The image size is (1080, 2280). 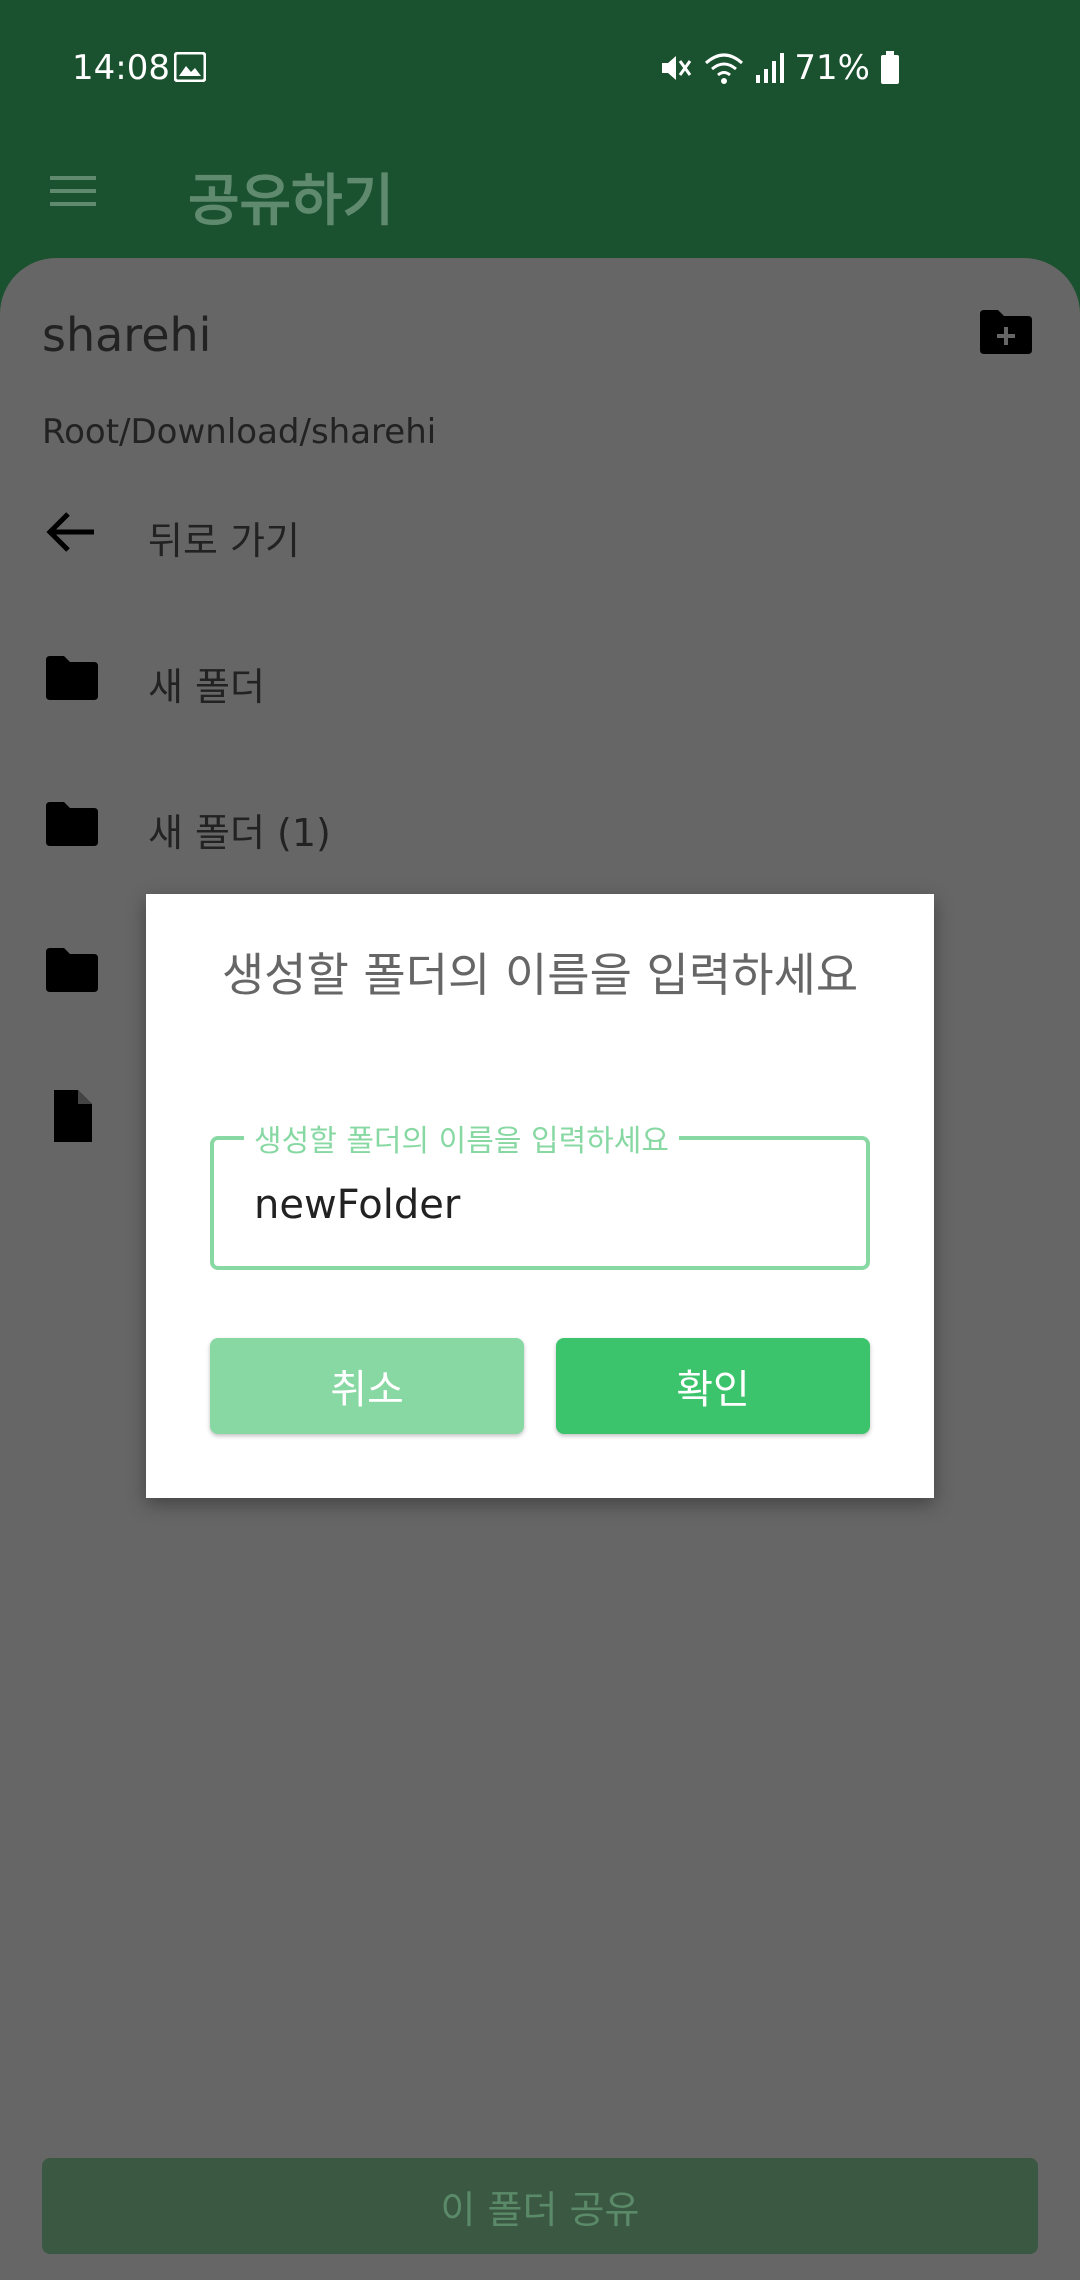 What do you see at coordinates (540, 2206) in the screenshot?
I see `share-folder-button: 이 폴더 공유` at bounding box center [540, 2206].